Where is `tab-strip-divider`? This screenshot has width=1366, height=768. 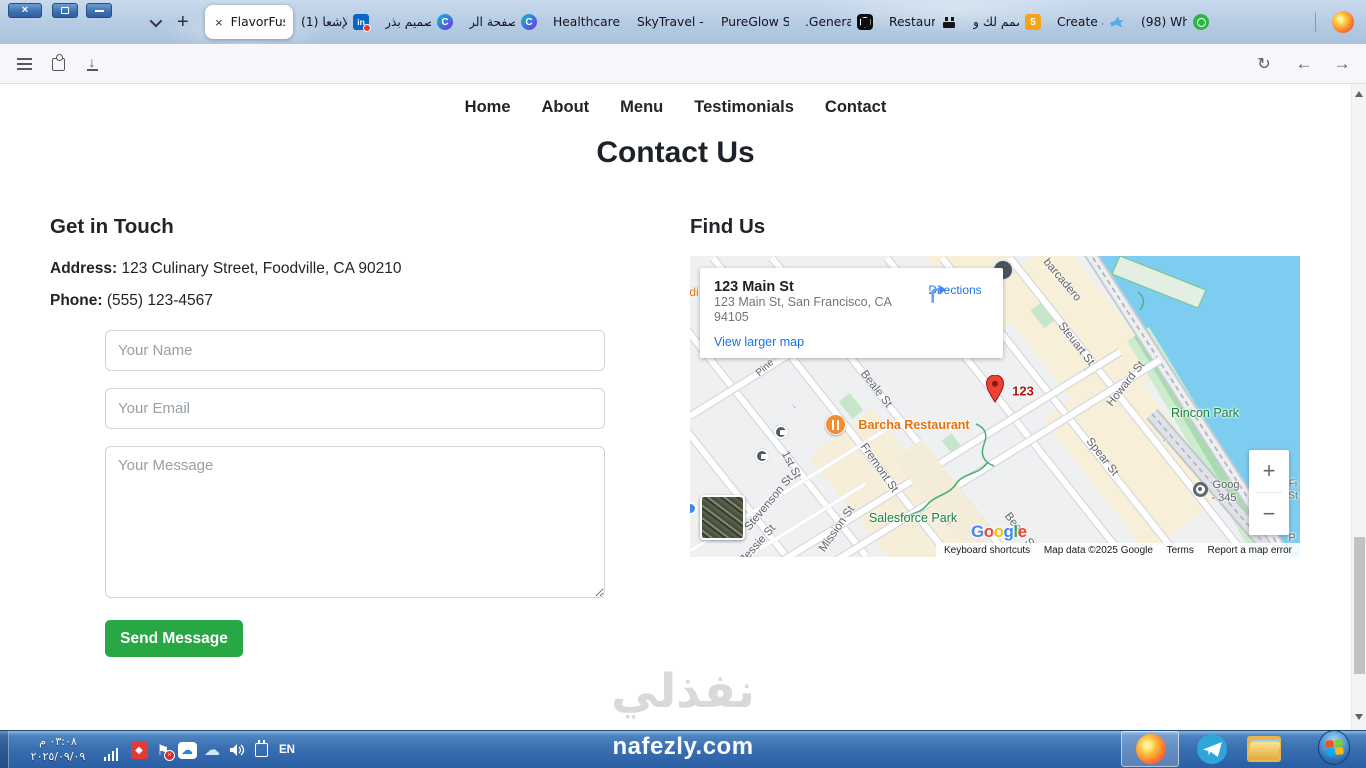 tab-strip-divider is located at coordinates (1315, 22).